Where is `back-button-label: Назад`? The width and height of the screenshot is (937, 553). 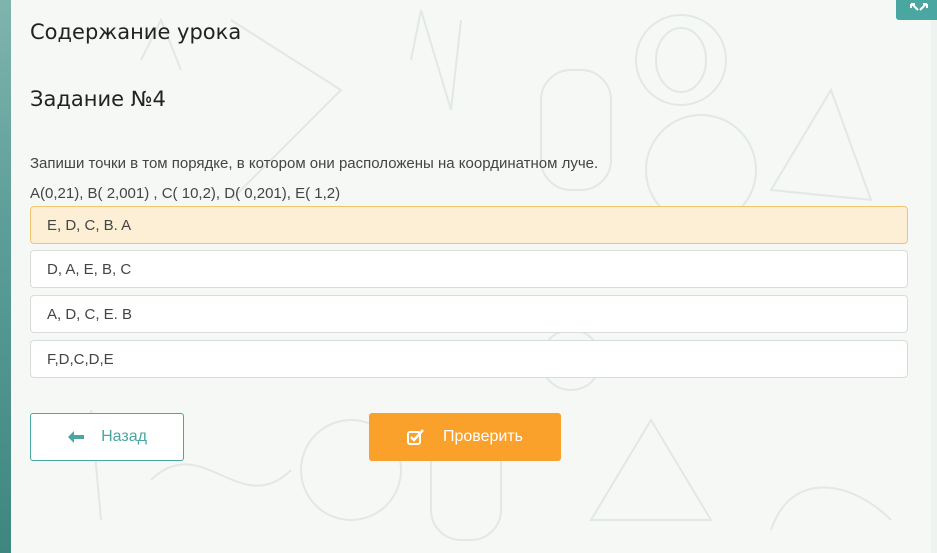
back-button-label: Назад is located at coordinates (124, 436).